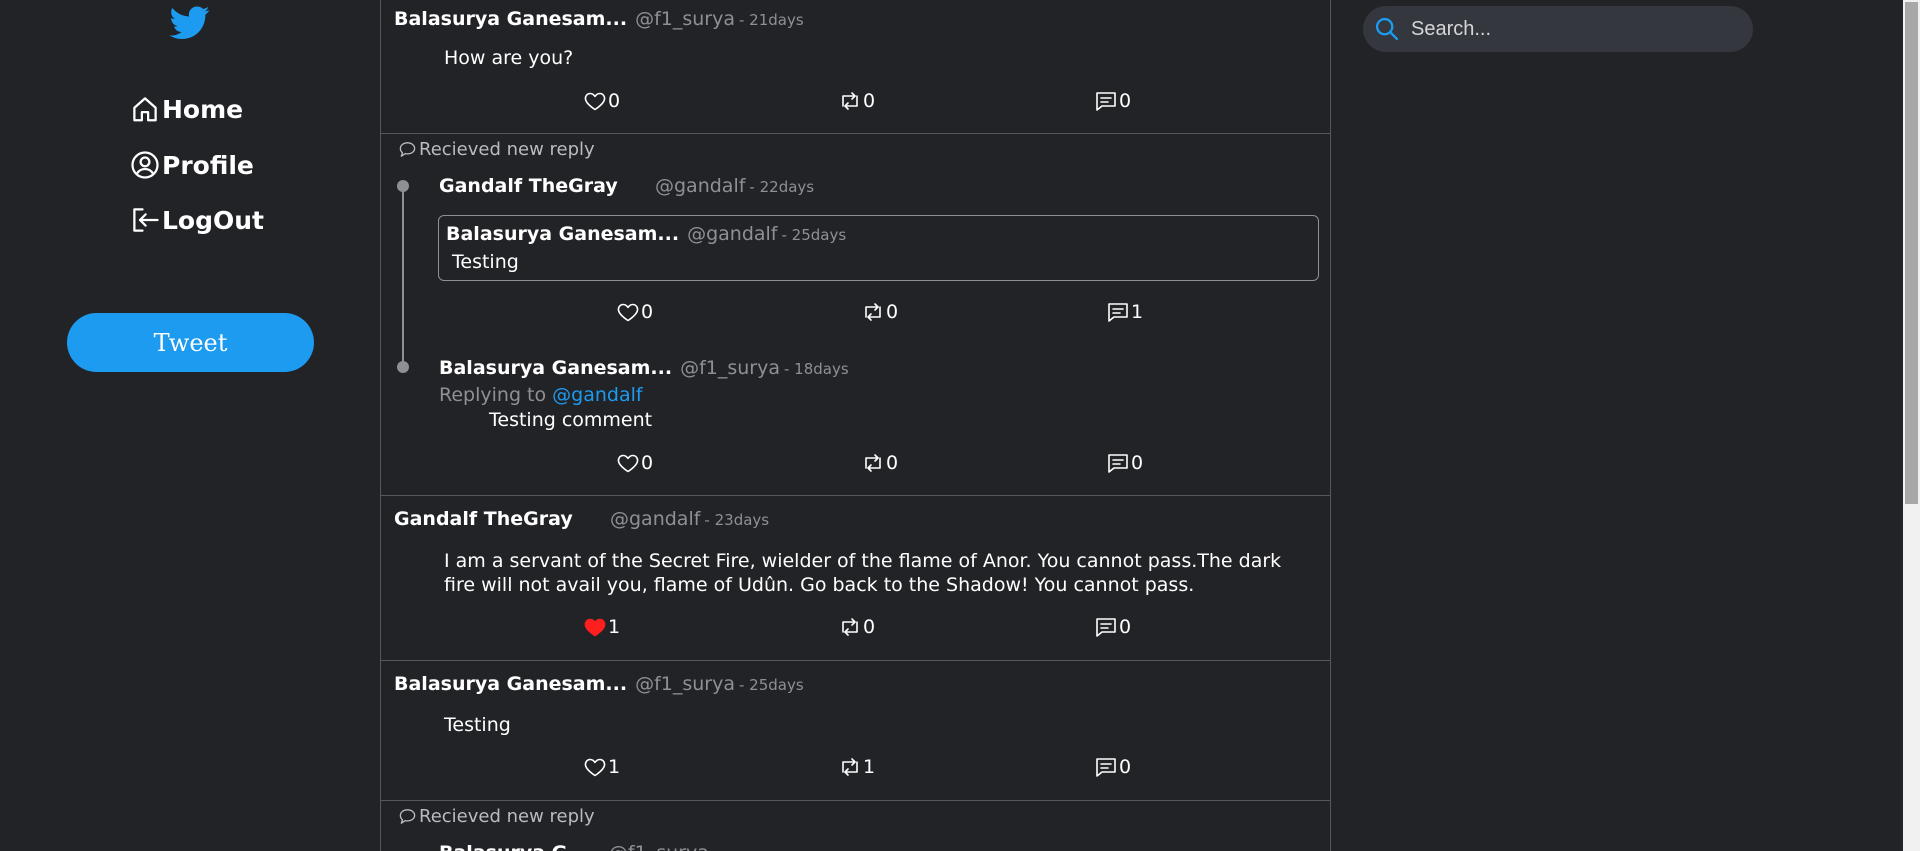 Image resolution: width=1920 pixels, height=851 pixels. I want to click on nav-profile: Profile, so click(192, 165).